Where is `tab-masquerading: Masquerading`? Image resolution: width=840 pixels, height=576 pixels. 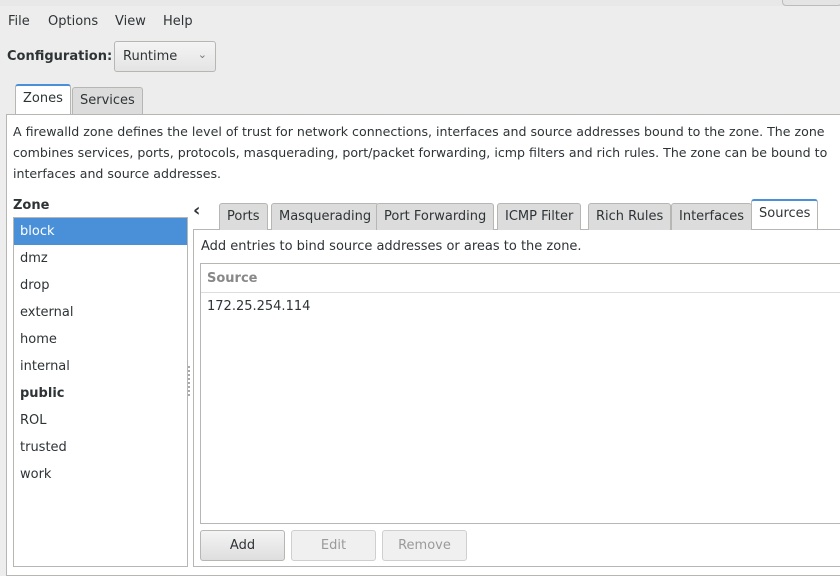
tab-masquerading: Masquerading is located at coordinates (325, 216).